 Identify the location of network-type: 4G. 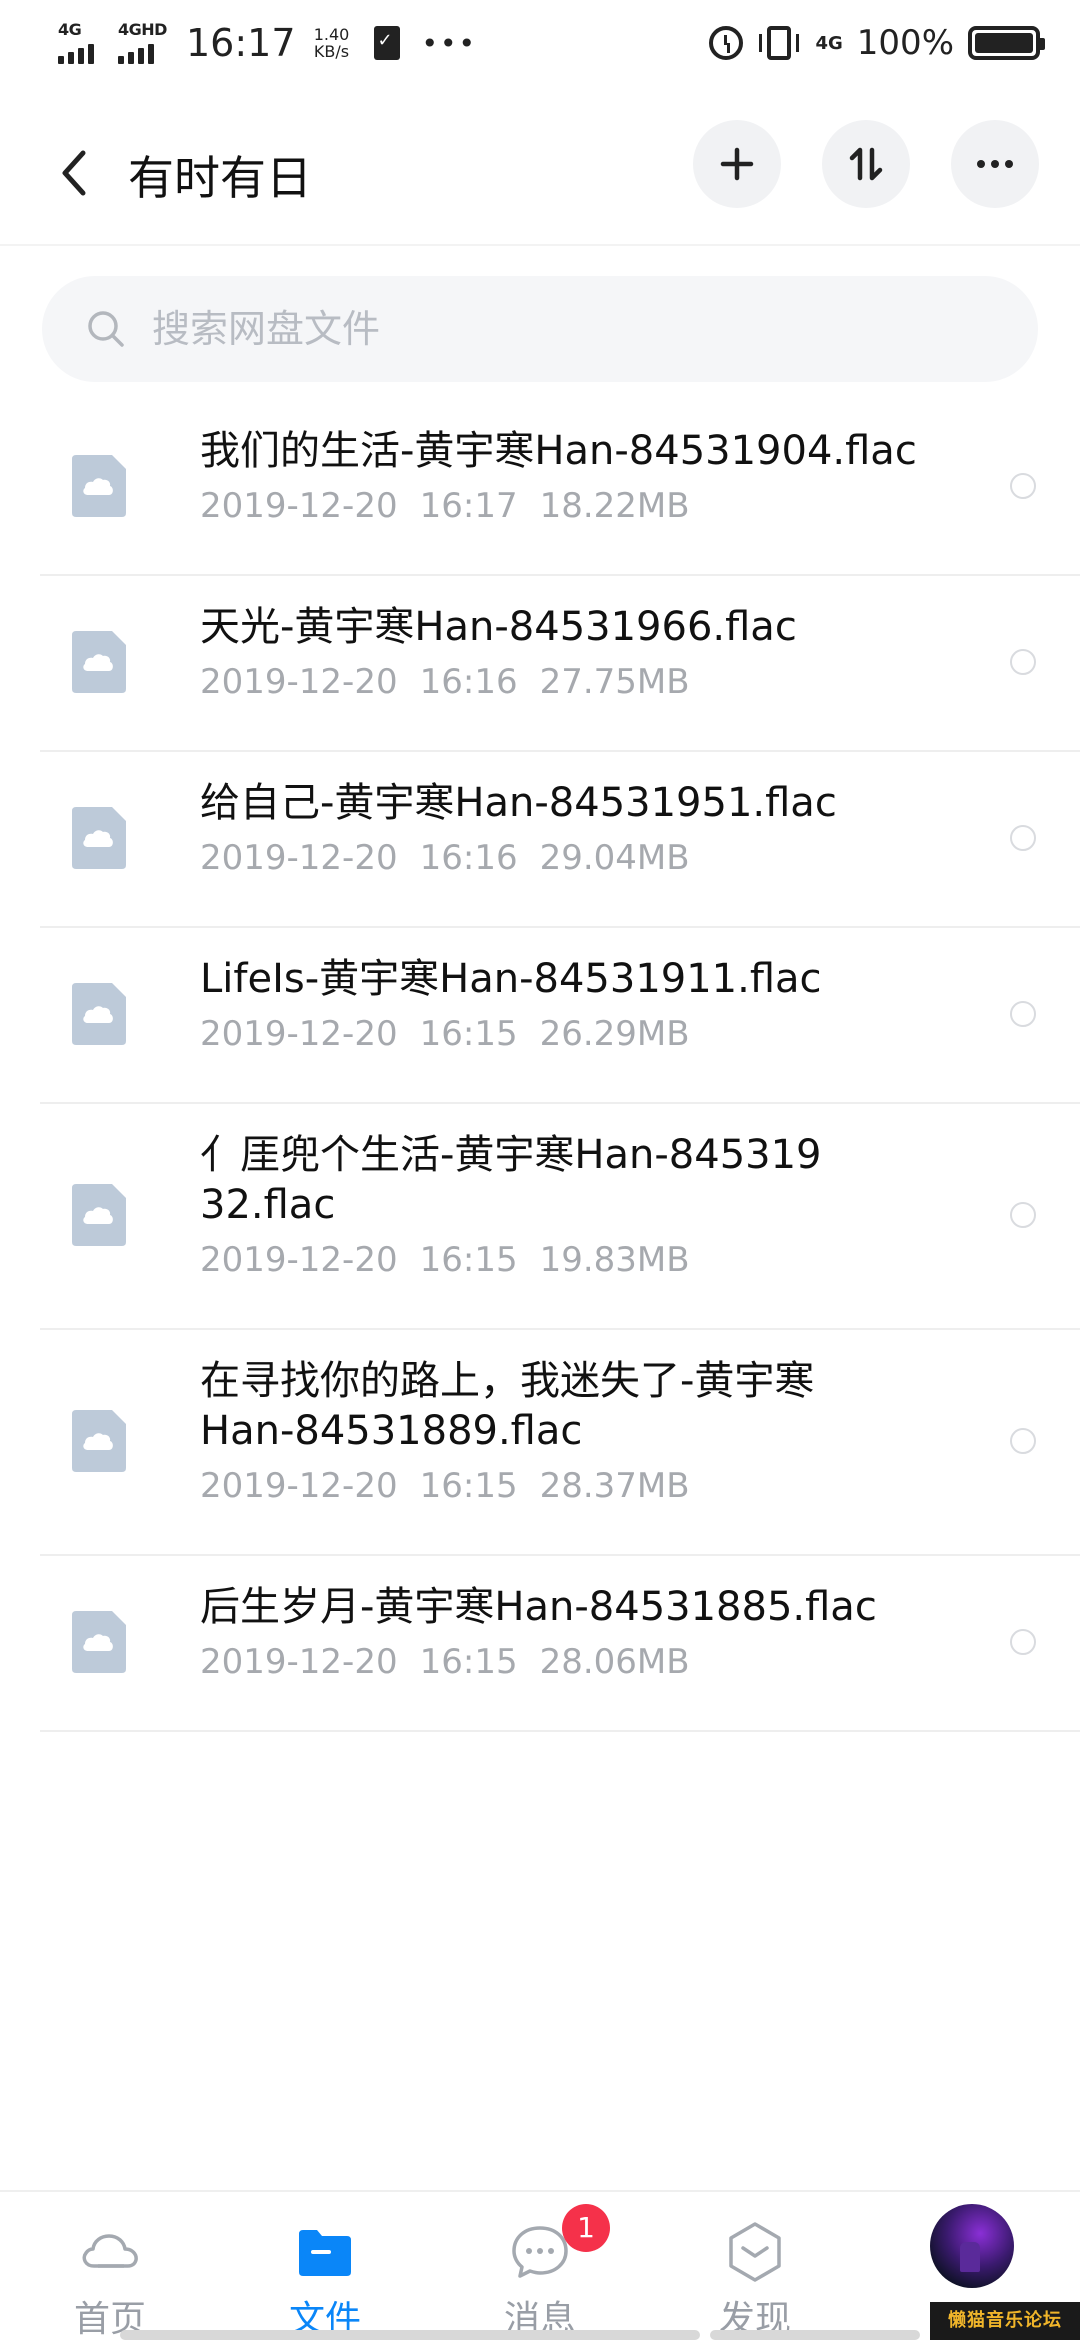
(829, 43).